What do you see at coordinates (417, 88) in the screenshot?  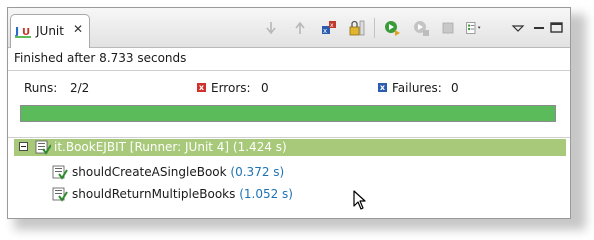 I see `failures-label: Failures:` at bounding box center [417, 88].